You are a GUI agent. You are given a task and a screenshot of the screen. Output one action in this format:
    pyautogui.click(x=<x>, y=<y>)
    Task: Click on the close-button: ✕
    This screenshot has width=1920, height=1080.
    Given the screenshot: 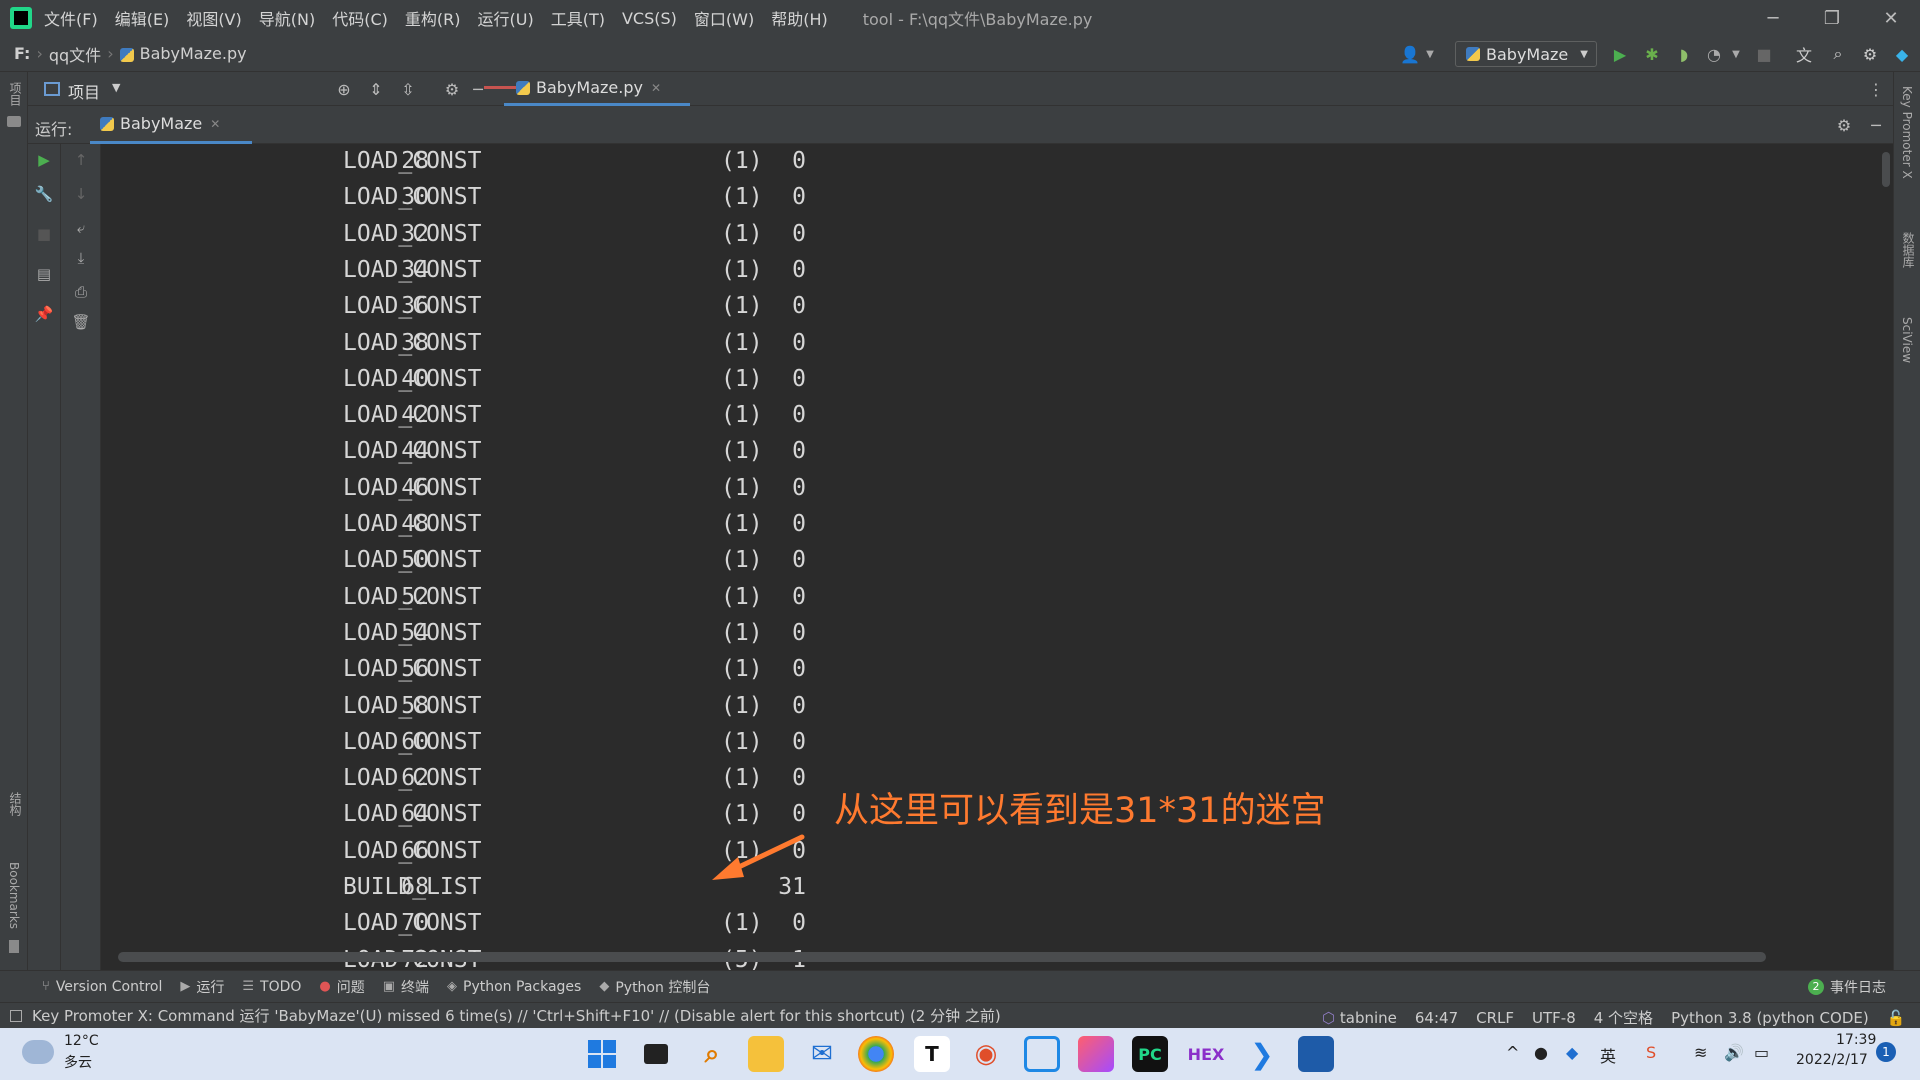 What is the action you would take?
    pyautogui.click(x=1891, y=18)
    